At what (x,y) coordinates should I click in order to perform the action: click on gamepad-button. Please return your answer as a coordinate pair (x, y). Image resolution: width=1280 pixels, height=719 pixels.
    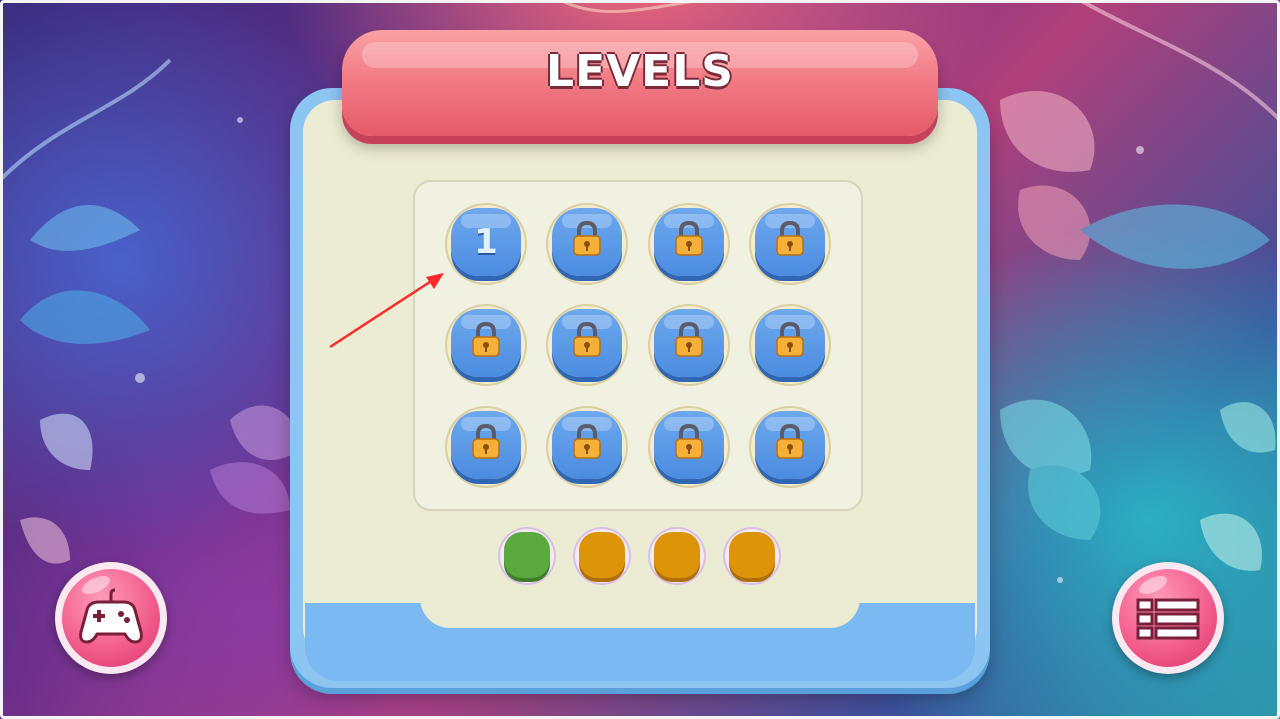
    Looking at the image, I should click on (111, 618).